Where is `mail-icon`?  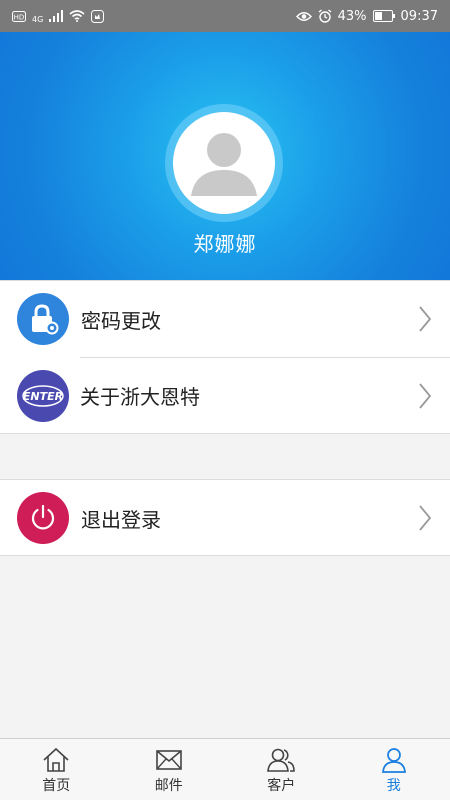 mail-icon is located at coordinates (168, 760).